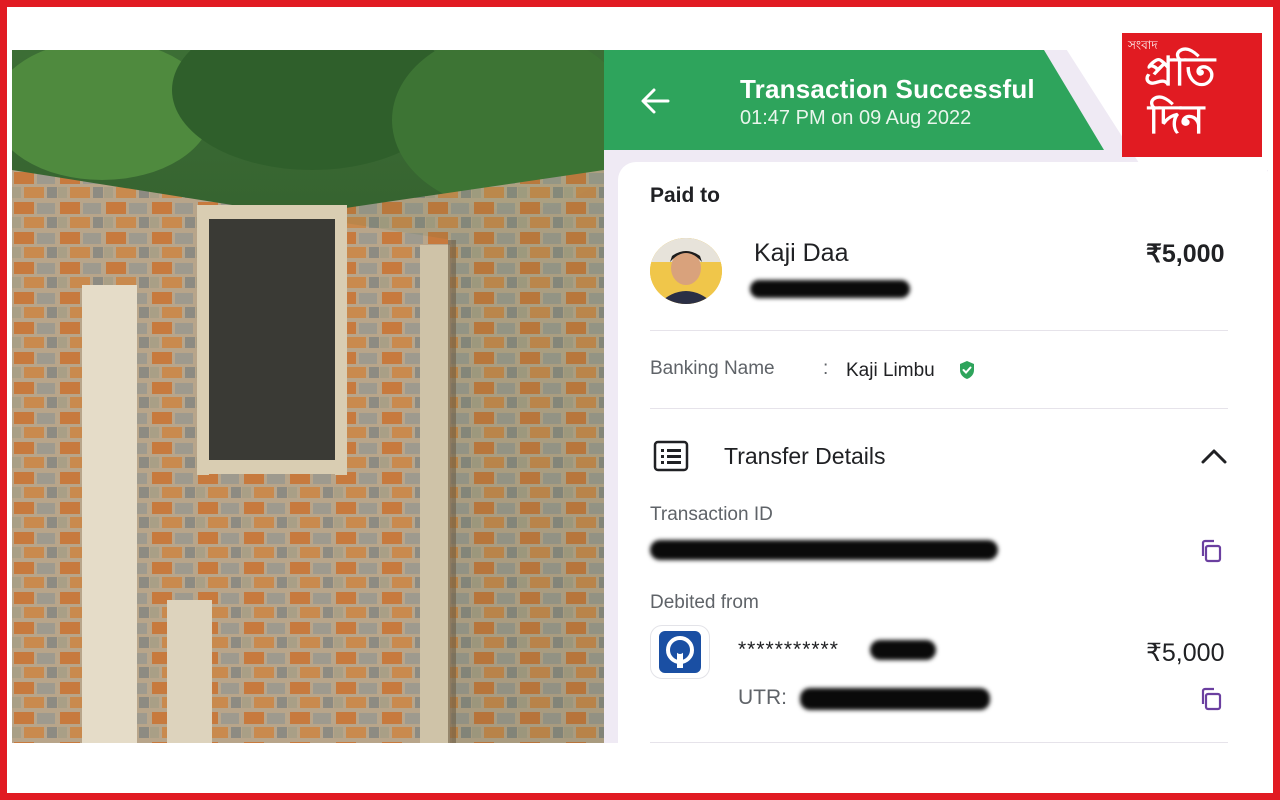 This screenshot has width=1280, height=800. What do you see at coordinates (1185, 653) in the screenshot?
I see `debit-amount: ₹5,000` at bounding box center [1185, 653].